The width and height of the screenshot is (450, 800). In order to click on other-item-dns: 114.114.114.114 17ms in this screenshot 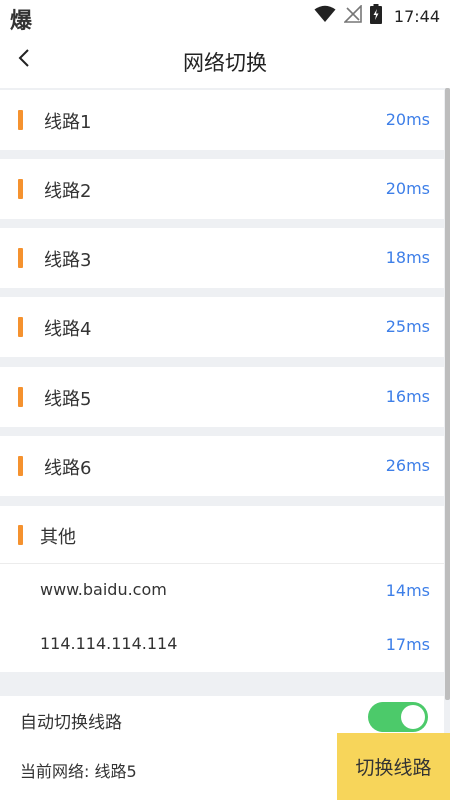, I will do `click(222, 645)`.